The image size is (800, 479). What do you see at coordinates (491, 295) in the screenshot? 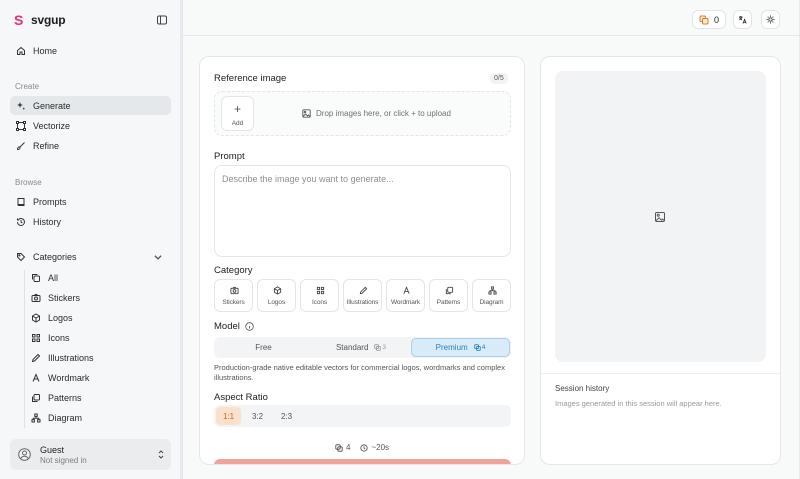
I see `category-diagram-button: Diagram` at bounding box center [491, 295].